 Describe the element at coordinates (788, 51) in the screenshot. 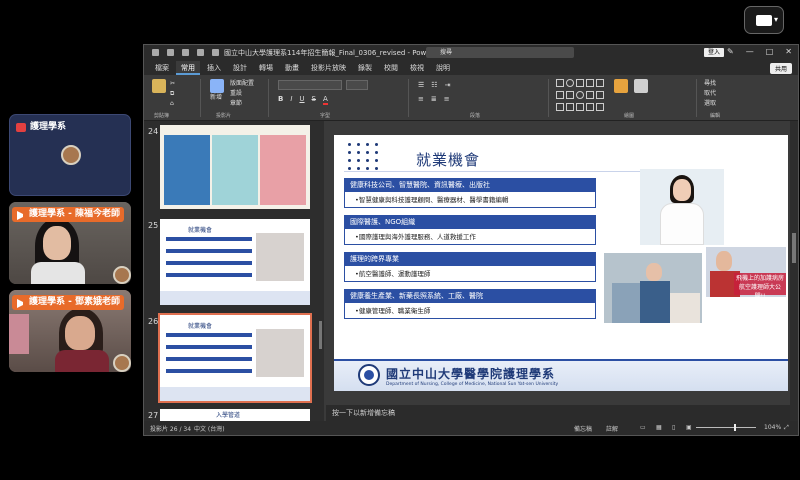

I see `close-icon: ✕` at that location.